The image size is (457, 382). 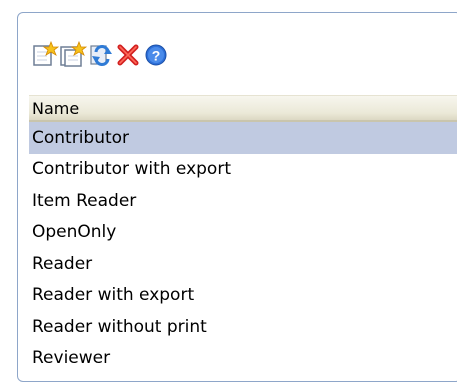 I want to click on refresh-icon, so click(x=101, y=55).